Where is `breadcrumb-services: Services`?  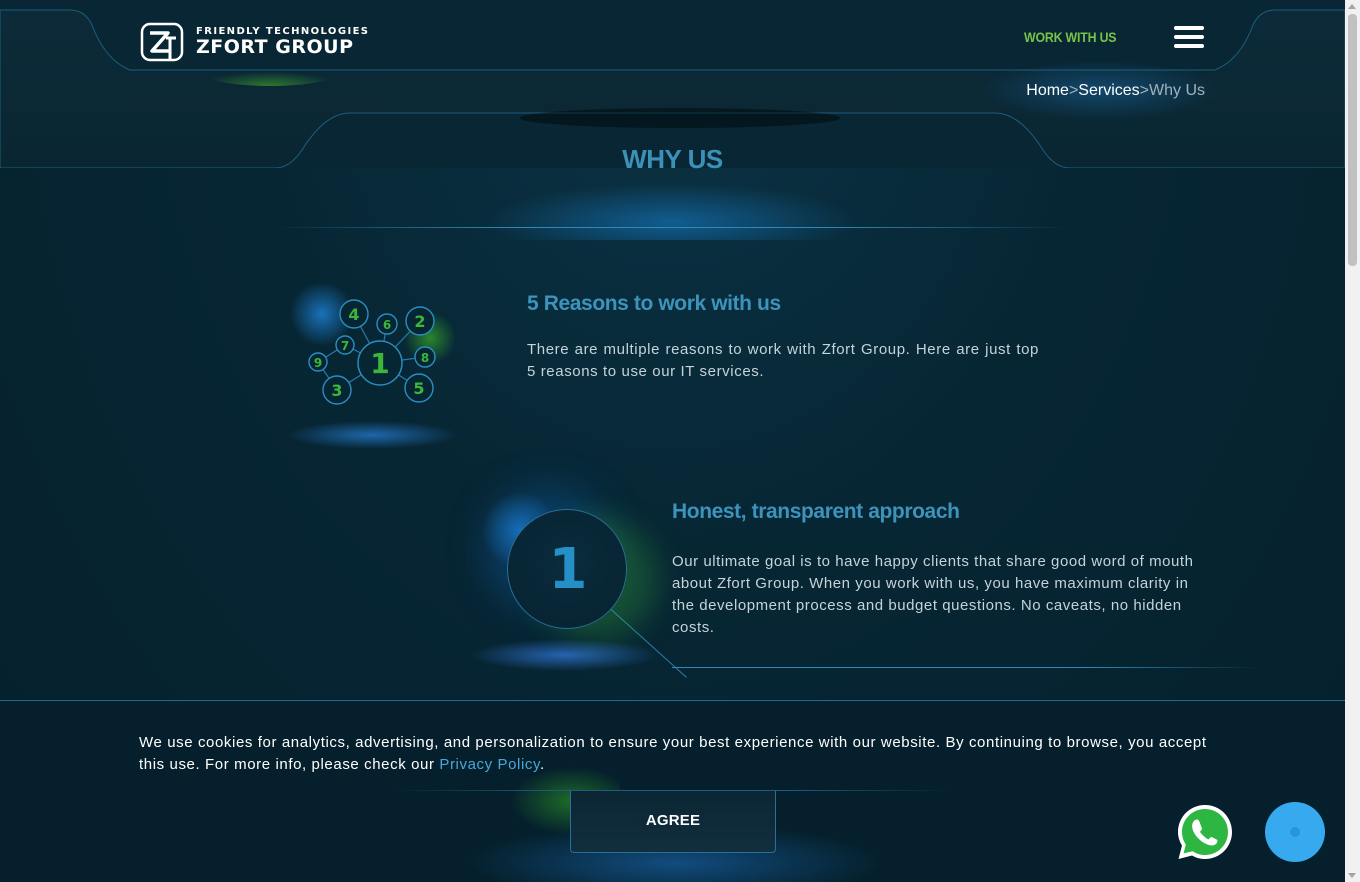
breadcrumb-services: Services is located at coordinates (1108, 90).